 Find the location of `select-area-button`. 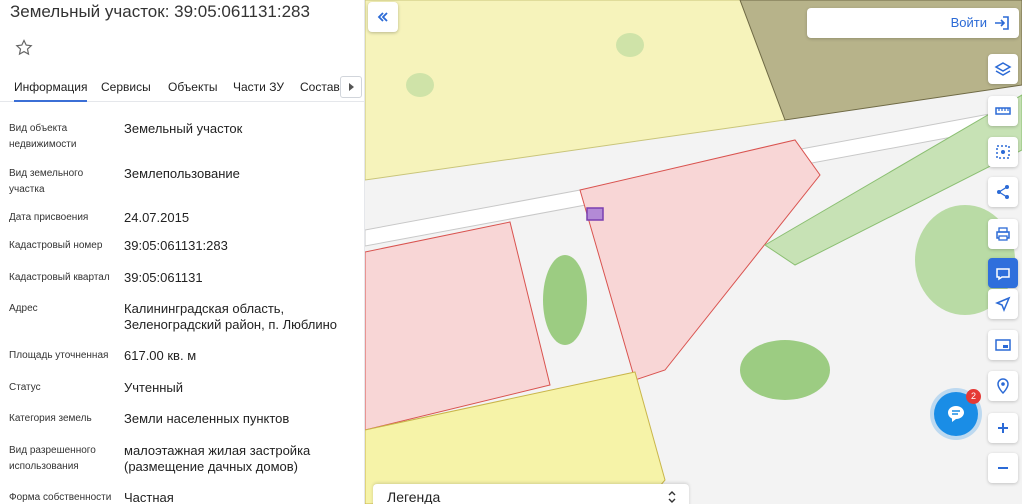

select-area-button is located at coordinates (1003, 152).